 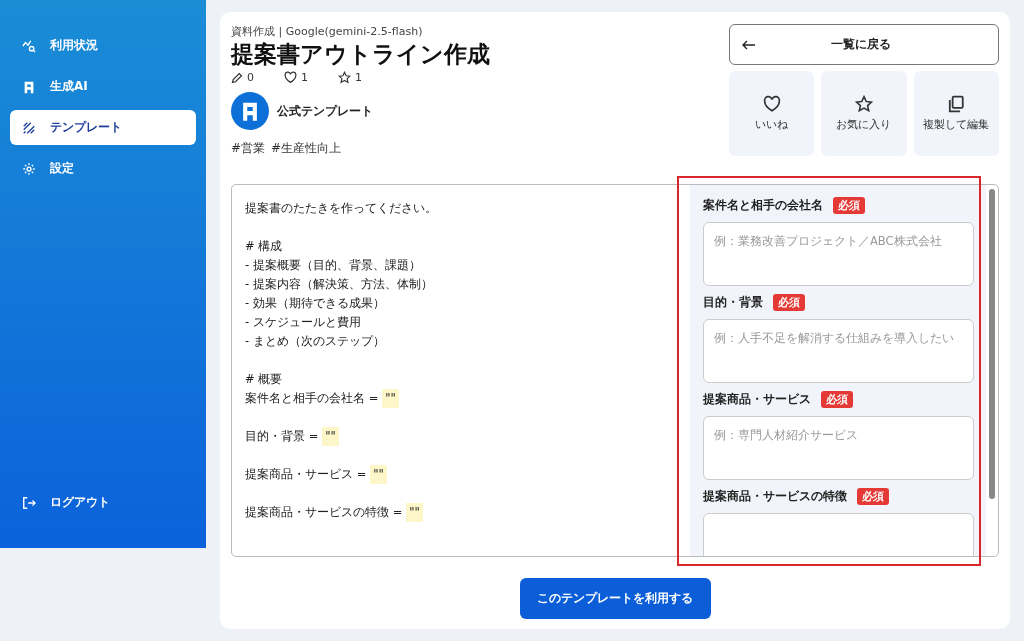 I want to click on back-button: 一覧に戻る, so click(x=864, y=44).